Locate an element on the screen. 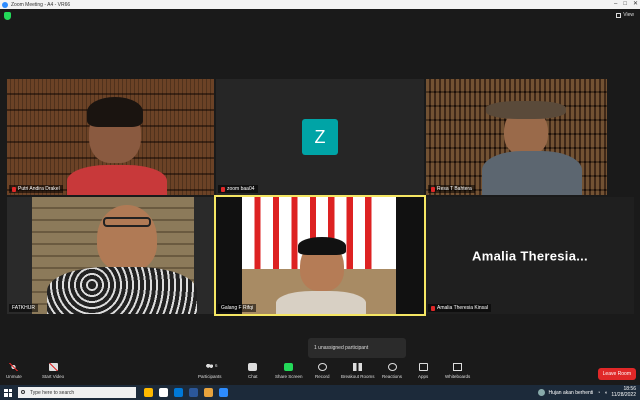  weather-text: Hujan akan berhenti is located at coordinates (571, 393).